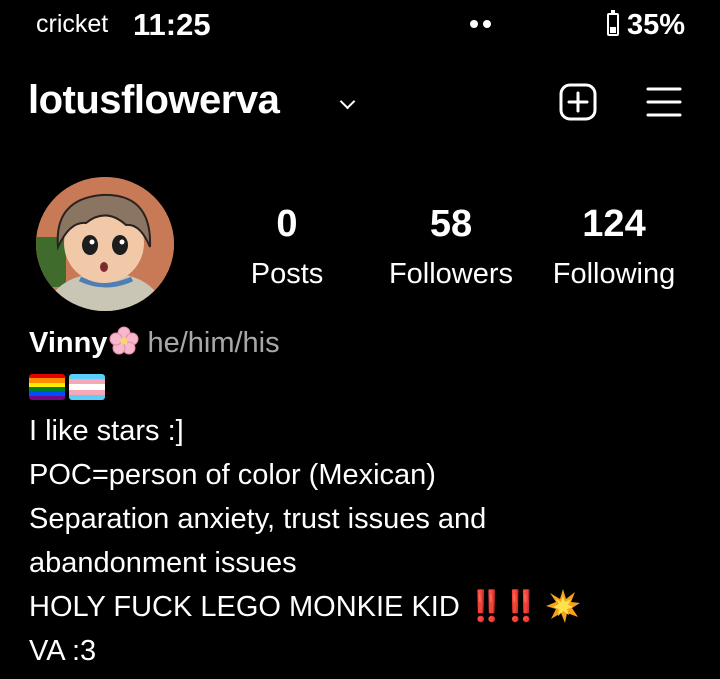  What do you see at coordinates (347, 101) in the screenshot?
I see `chevron-down-icon` at bounding box center [347, 101].